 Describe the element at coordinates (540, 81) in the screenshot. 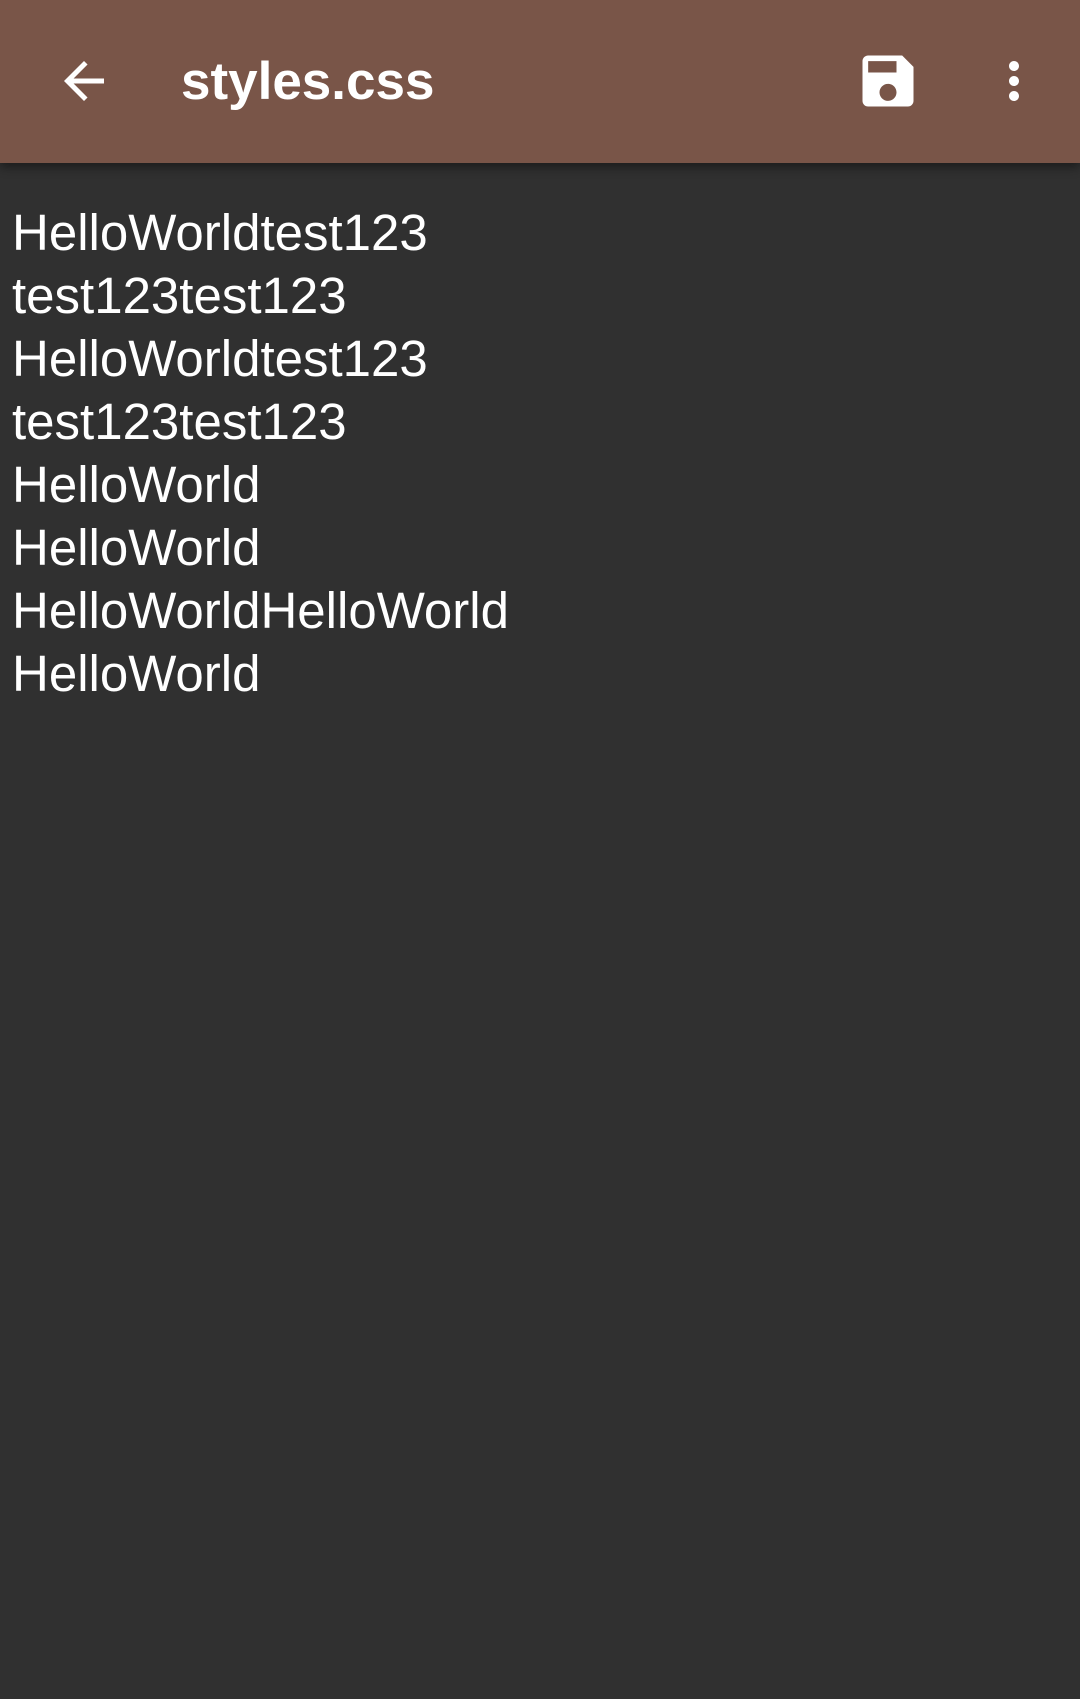

I see `app-toolbar: styles.css` at that location.